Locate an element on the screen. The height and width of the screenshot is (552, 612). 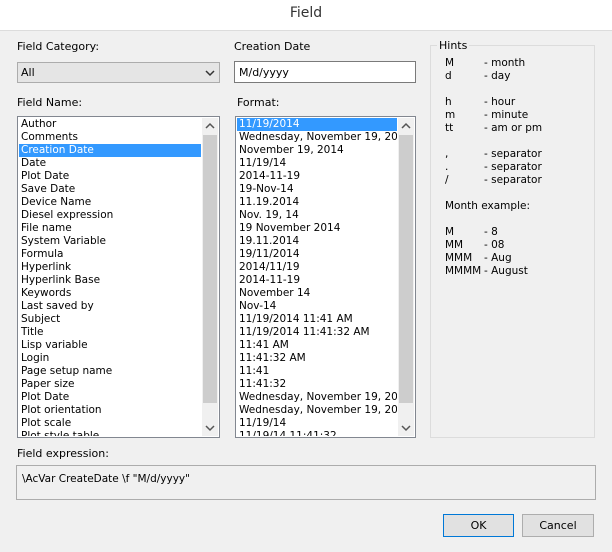
hint-key: . is located at coordinates (447, 167).